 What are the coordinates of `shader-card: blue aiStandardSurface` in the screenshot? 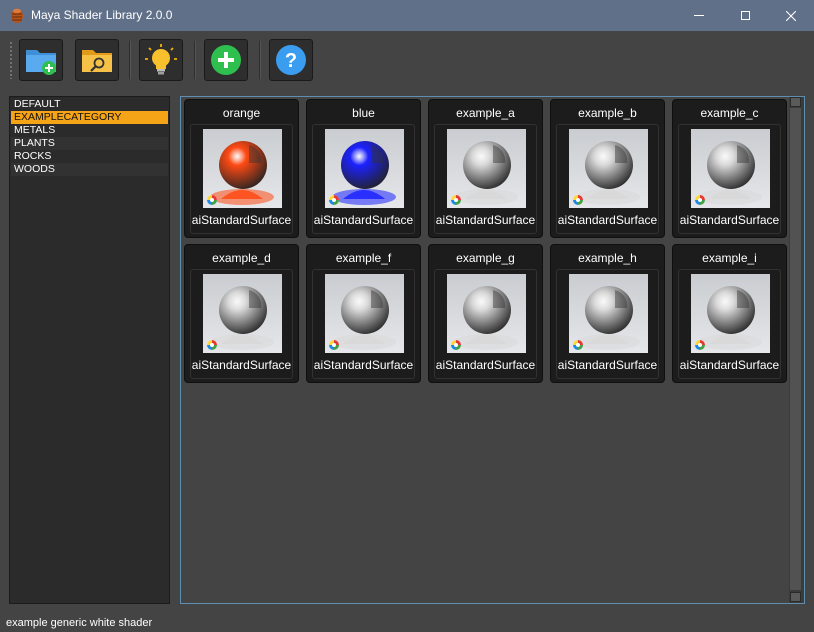 It's located at (363, 168).